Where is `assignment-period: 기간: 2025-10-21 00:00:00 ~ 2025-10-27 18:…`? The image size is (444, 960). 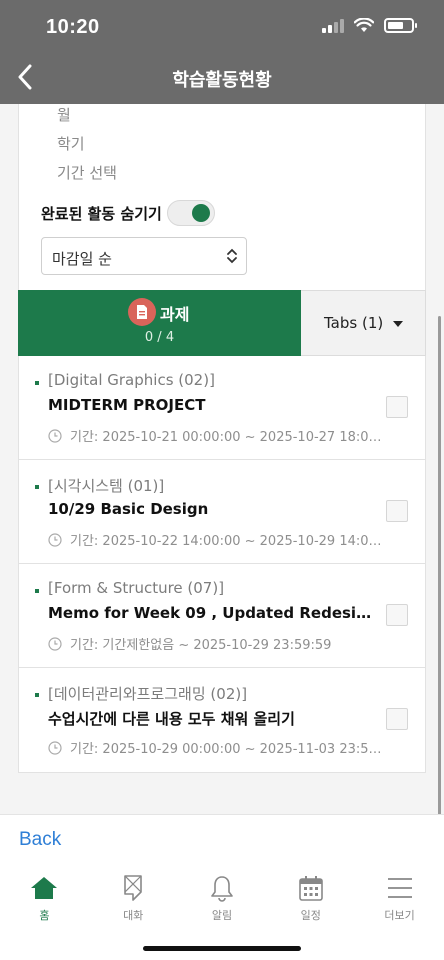 assignment-period: 기간: 2025-10-21 00:00:00 ~ 2025-10-27 18:… is located at coordinates (226, 437).